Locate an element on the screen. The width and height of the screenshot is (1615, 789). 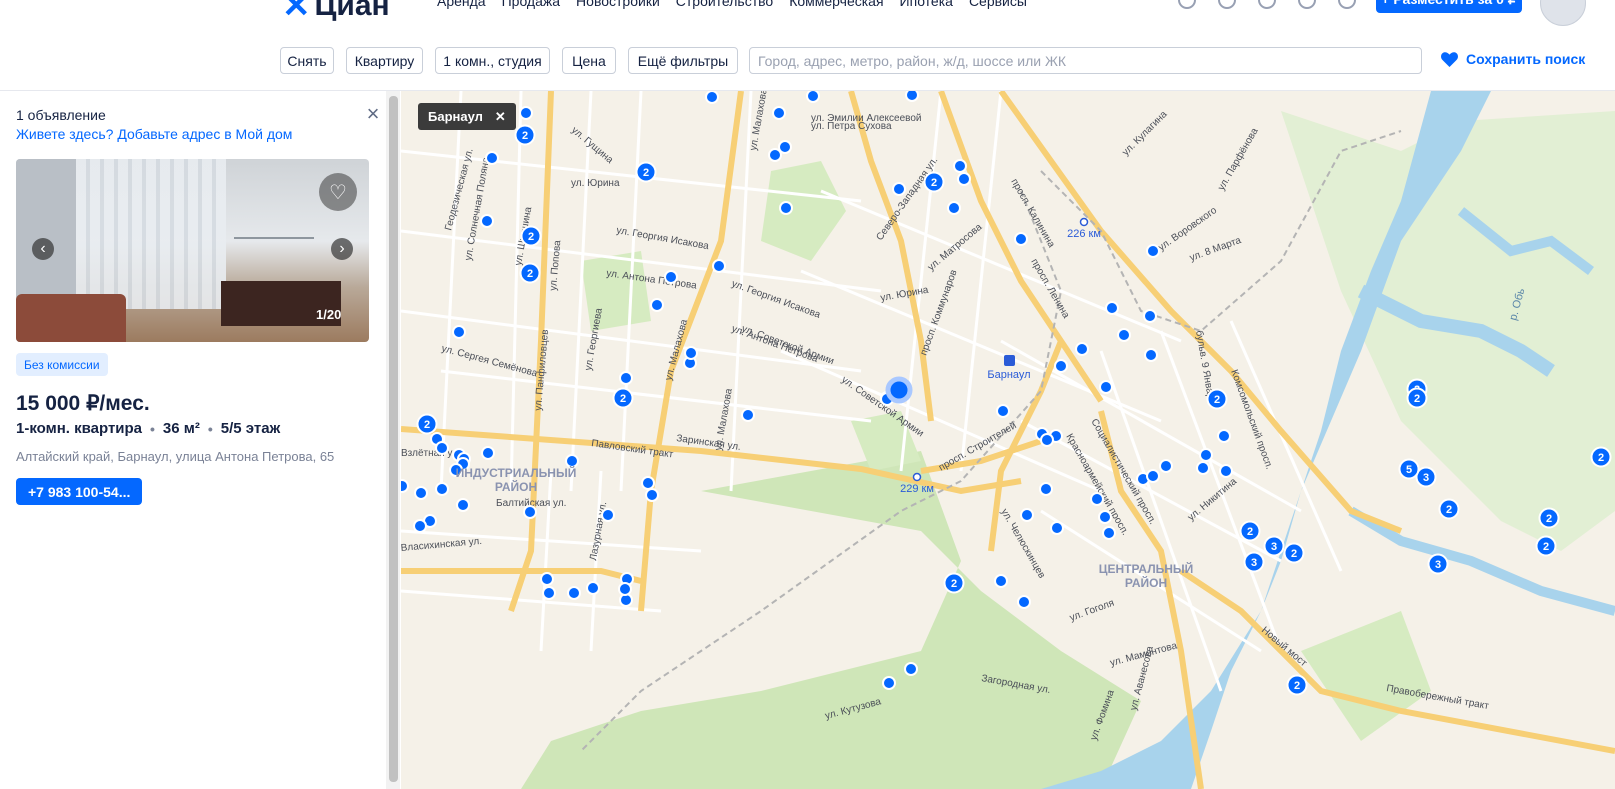
selected-listing-pin-icon is located at coordinates (899, 390).